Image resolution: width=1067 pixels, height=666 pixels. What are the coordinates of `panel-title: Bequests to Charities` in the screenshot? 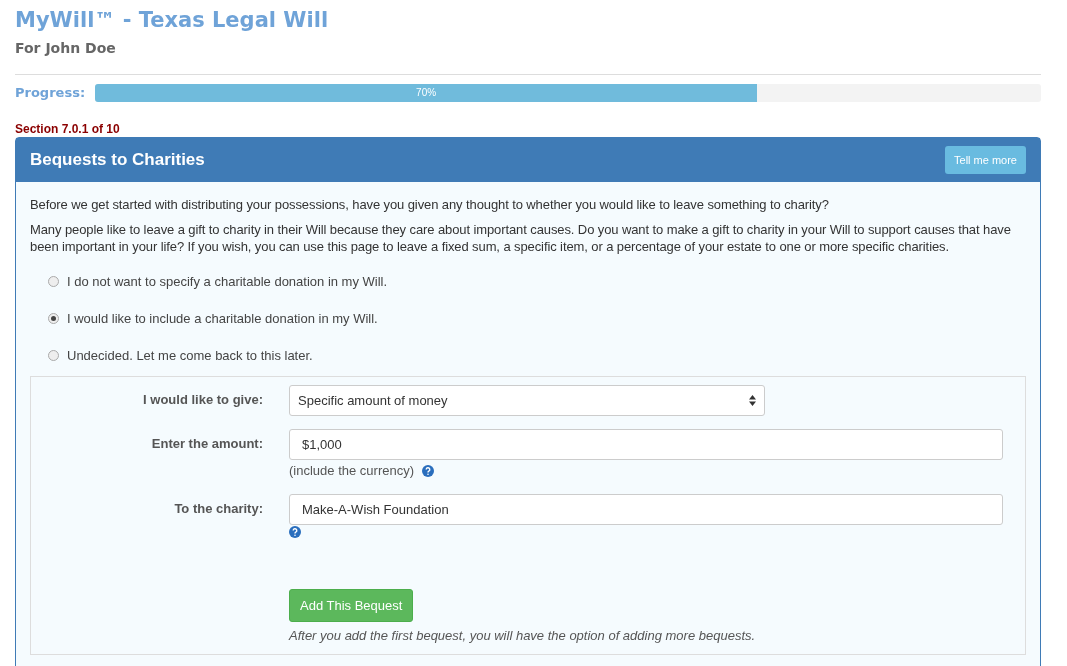 It's located at (117, 159).